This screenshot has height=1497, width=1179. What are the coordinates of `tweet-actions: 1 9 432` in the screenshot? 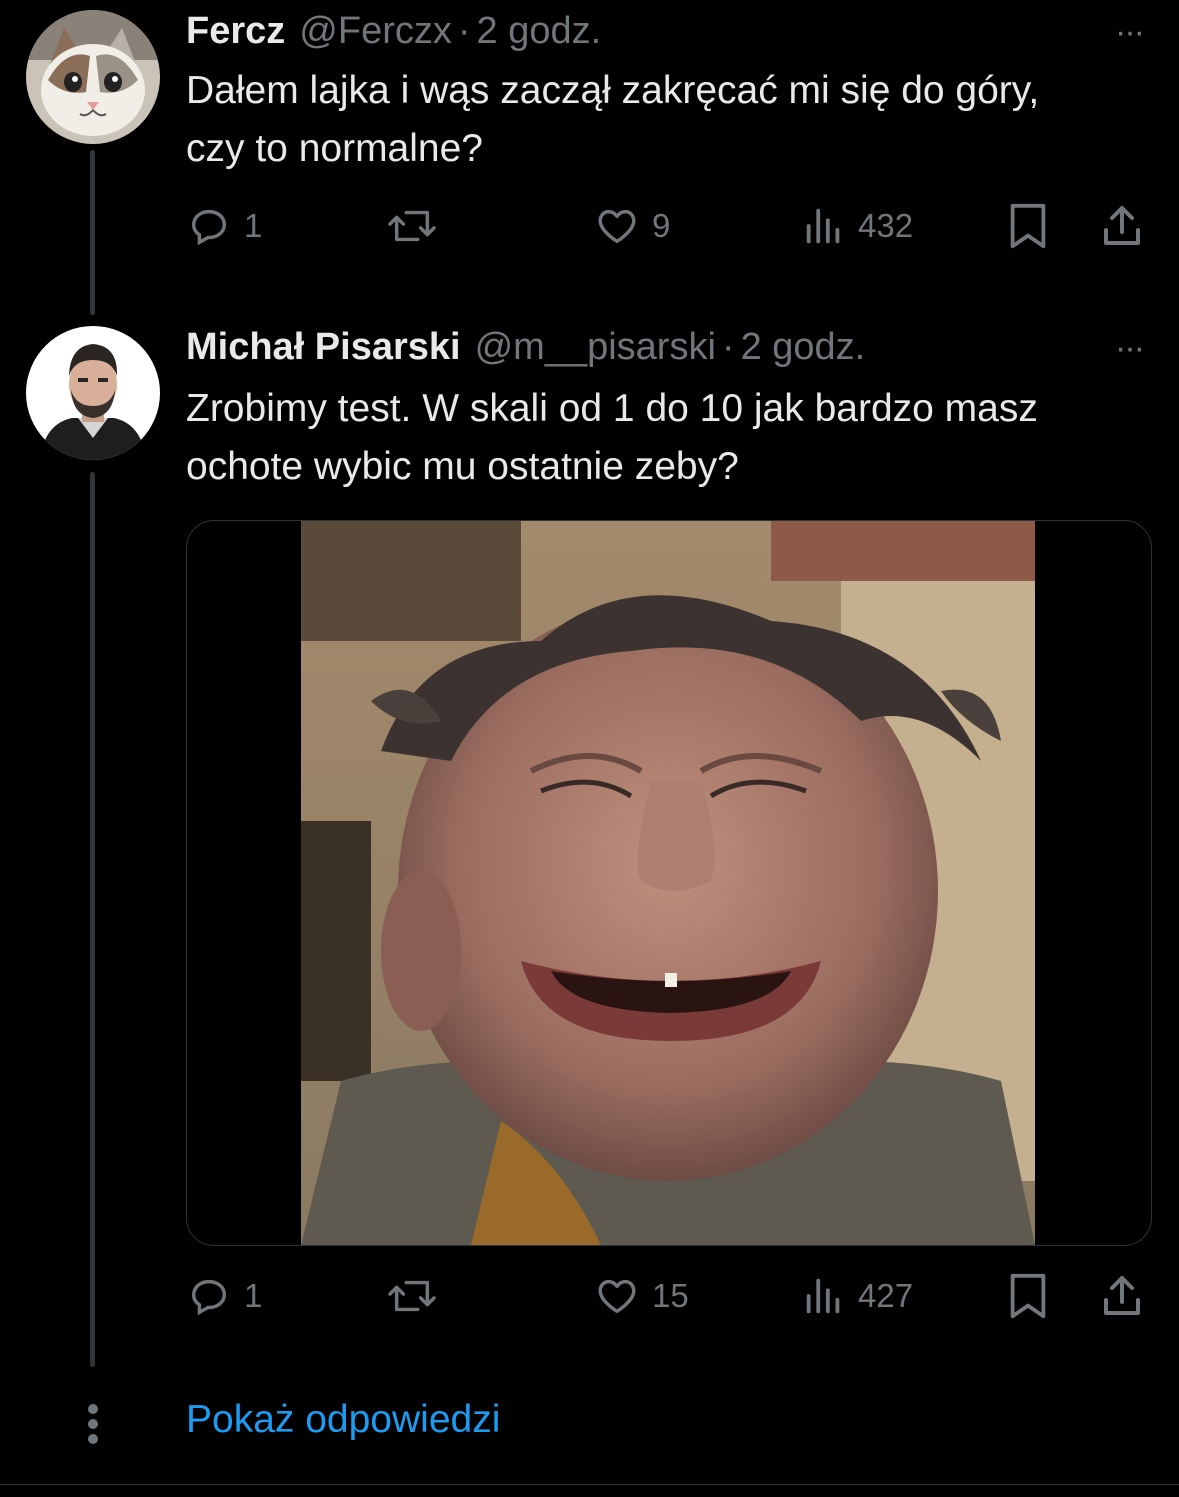 It's located at (666, 226).